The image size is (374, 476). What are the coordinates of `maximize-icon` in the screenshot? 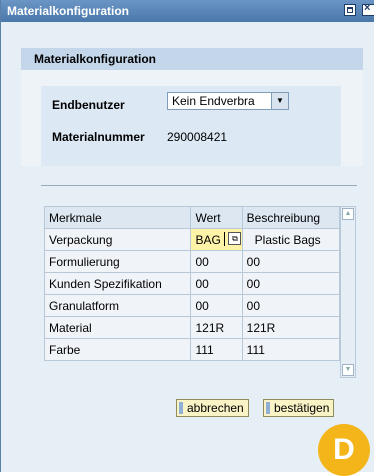 It's located at (350, 10).